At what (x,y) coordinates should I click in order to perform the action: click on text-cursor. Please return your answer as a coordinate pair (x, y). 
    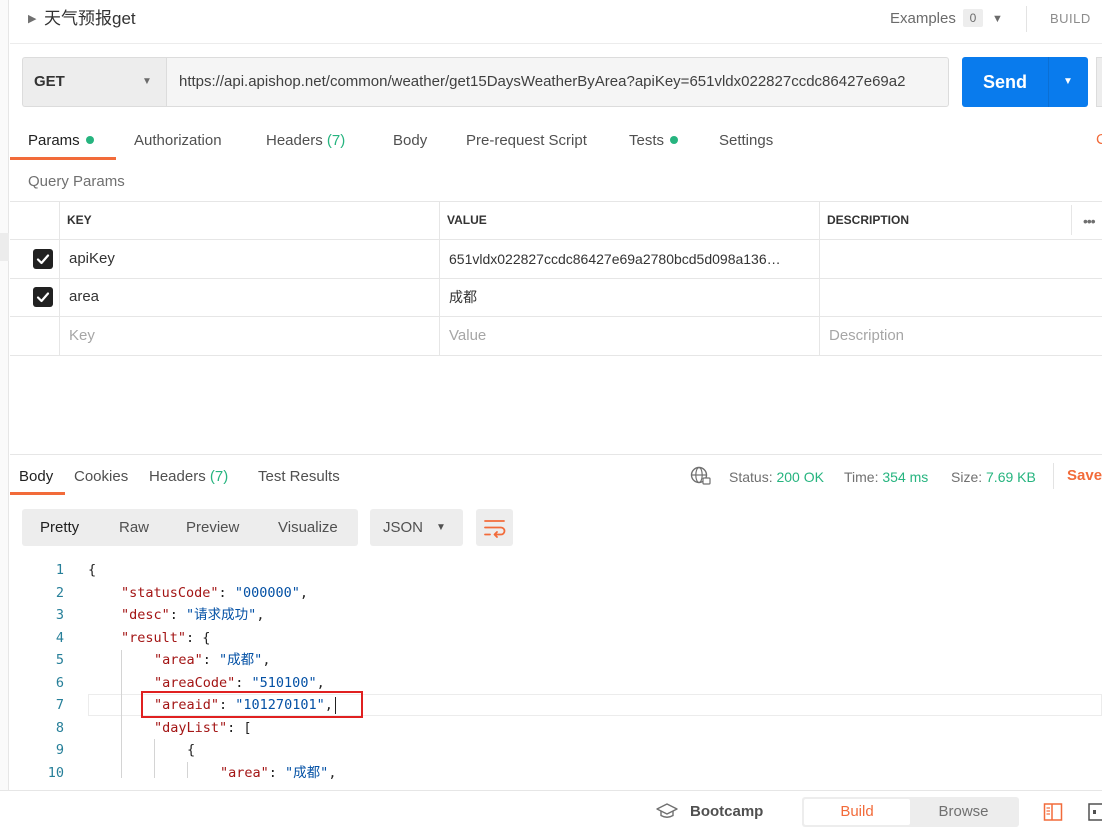
    Looking at the image, I should click on (335, 705).